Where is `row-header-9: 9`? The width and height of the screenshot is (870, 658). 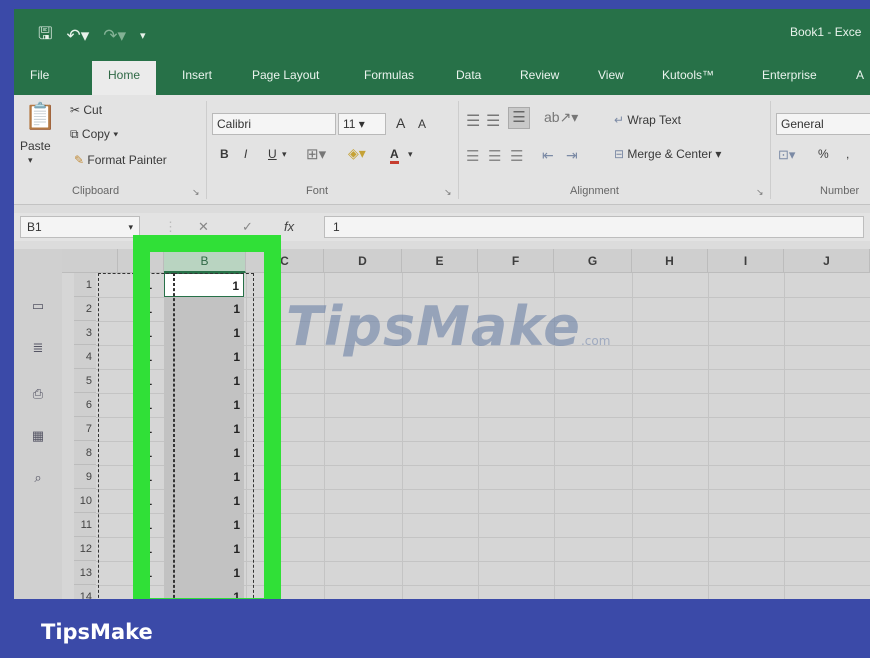 row-header-9: 9 is located at coordinates (85, 477).